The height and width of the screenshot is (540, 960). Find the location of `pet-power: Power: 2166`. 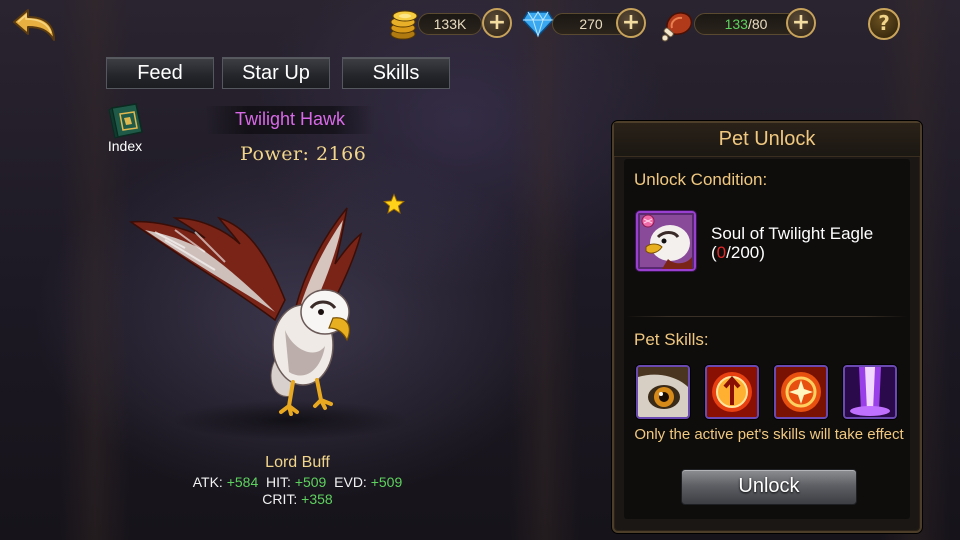

pet-power: Power: 2166 is located at coordinates (303, 154).